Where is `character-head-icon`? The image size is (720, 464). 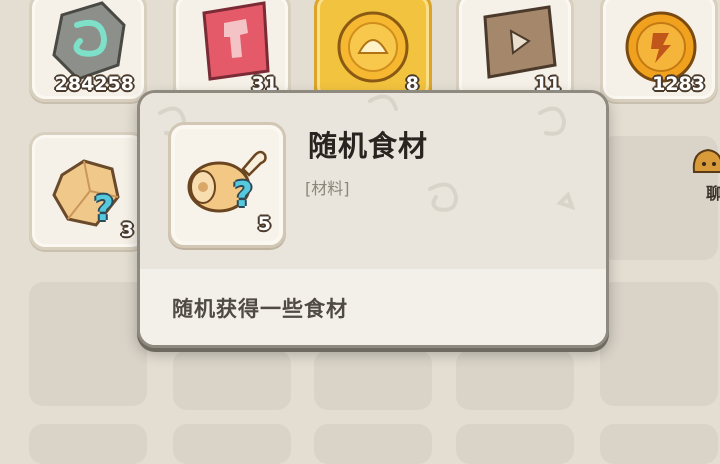 character-head-icon is located at coordinates (706, 160).